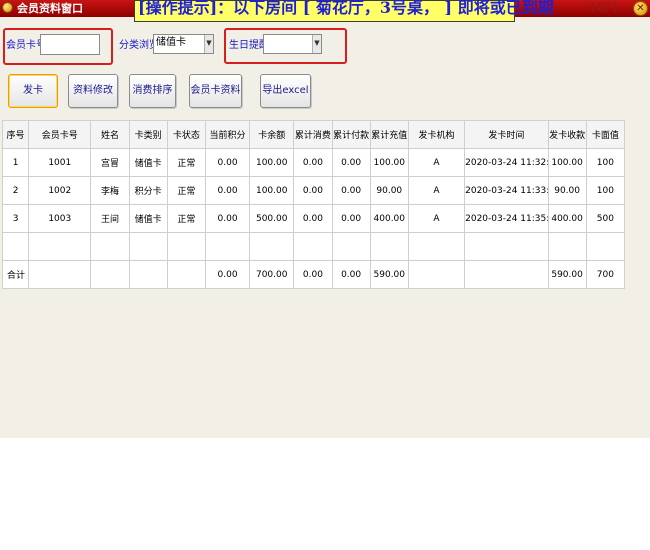 Image resolution: width=650 pixels, height=550 pixels. I want to click on table-cell: 王间, so click(110, 218).